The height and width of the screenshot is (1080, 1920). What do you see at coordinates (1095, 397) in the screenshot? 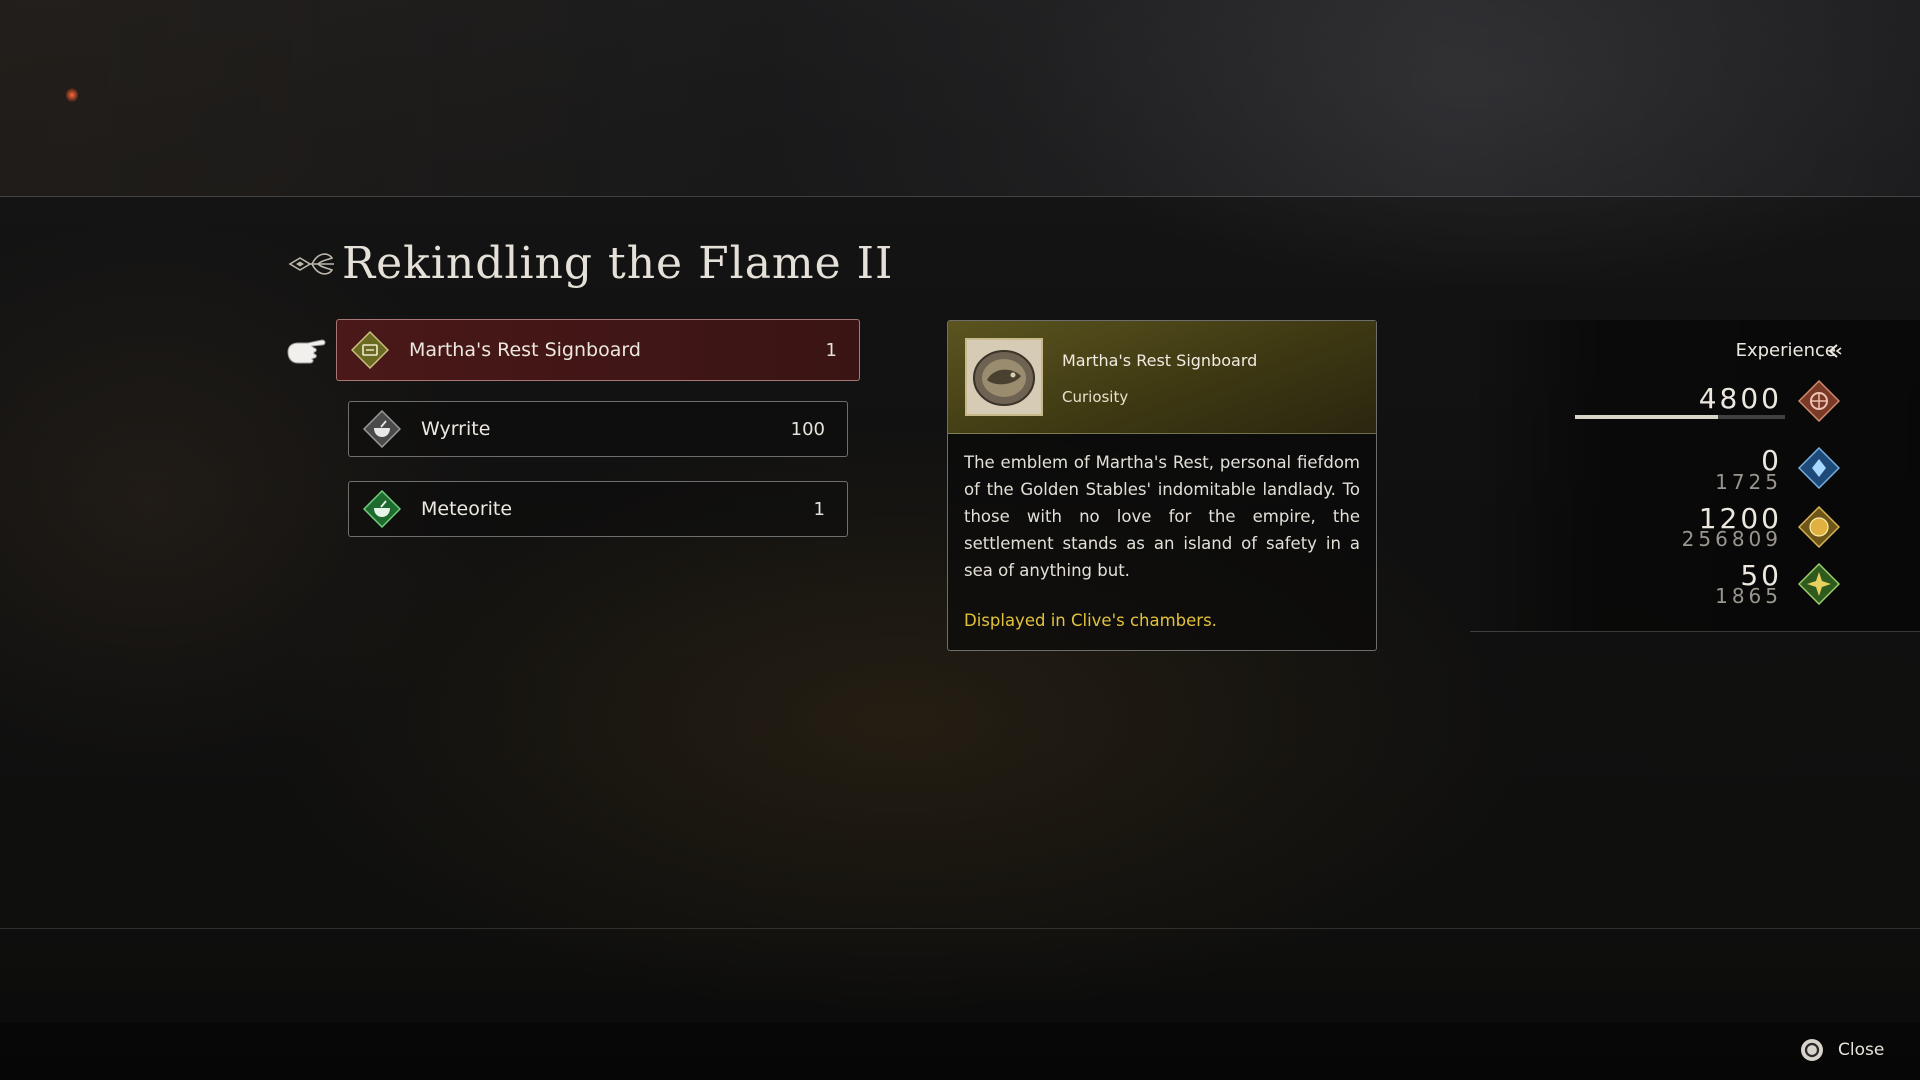
I see `detail-item-category: Curiosity` at bounding box center [1095, 397].